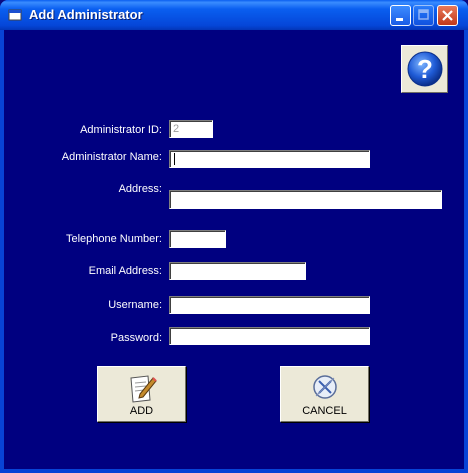  Describe the element at coordinates (143, 389) in the screenshot. I see `edit-document-icon` at that location.